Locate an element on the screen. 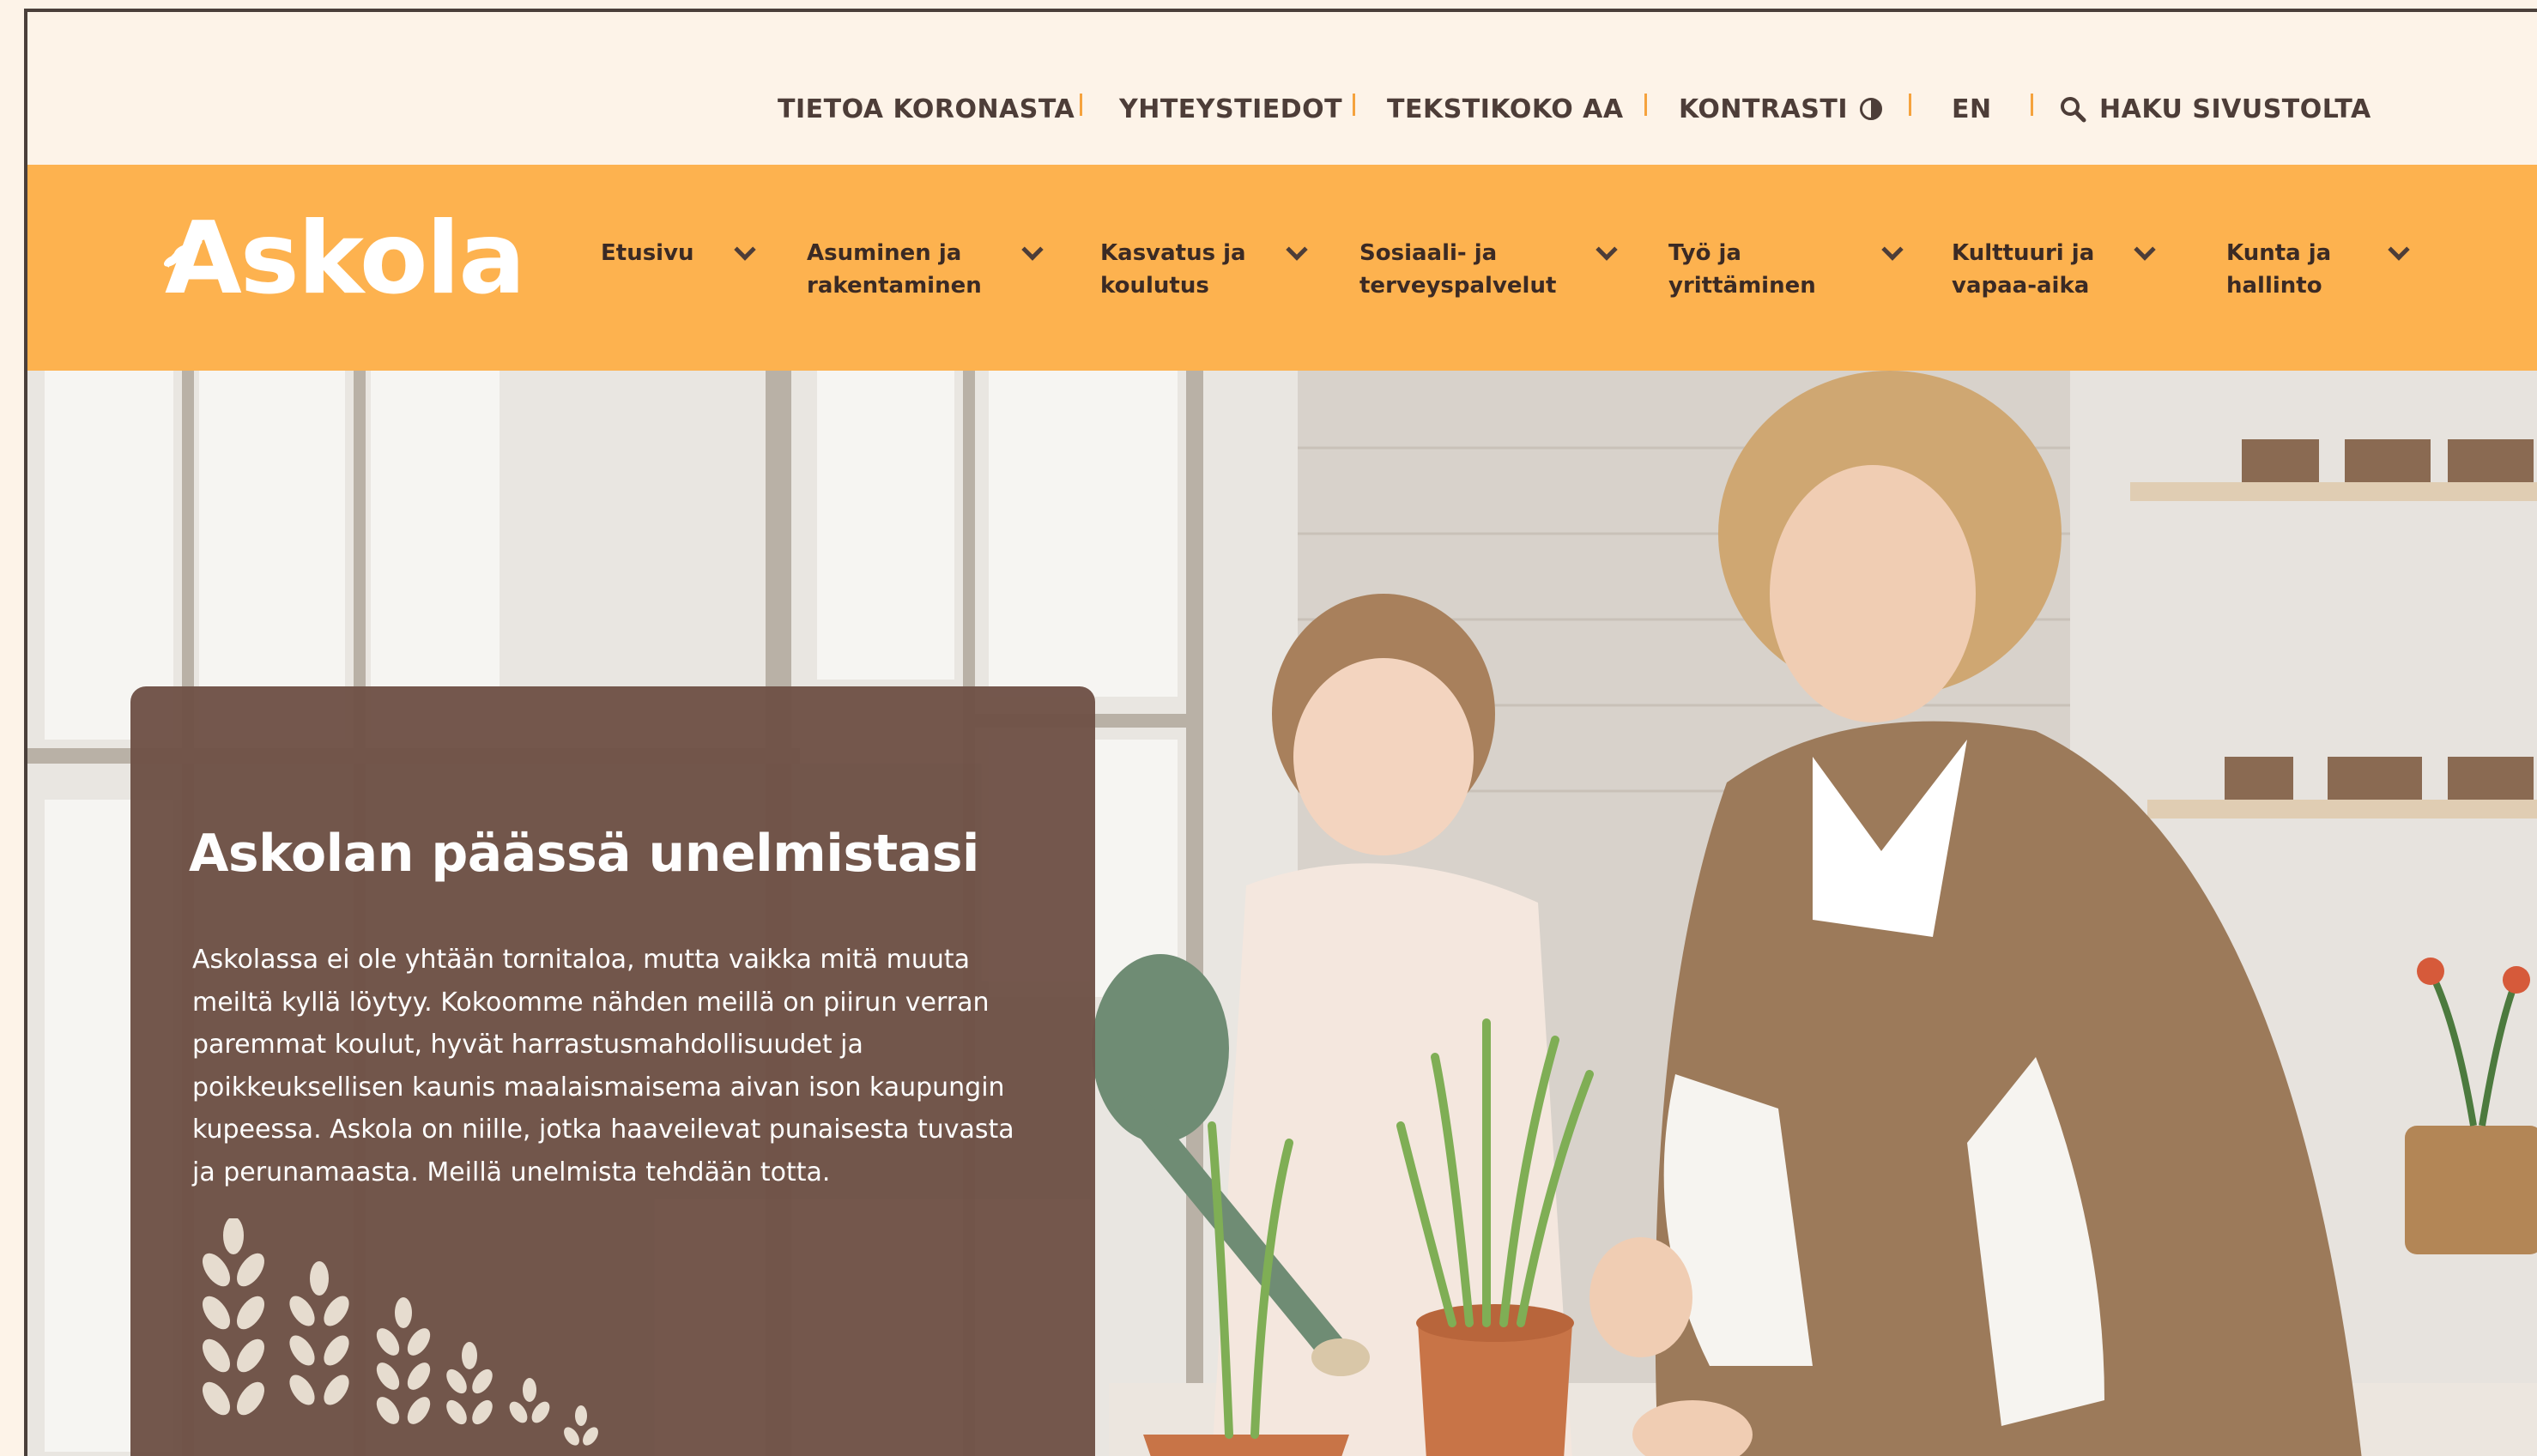 Image resolution: width=2537 pixels, height=1456 pixels. nav-item-kunta: Kunta ja hallinto is located at coordinates (2318, 269).